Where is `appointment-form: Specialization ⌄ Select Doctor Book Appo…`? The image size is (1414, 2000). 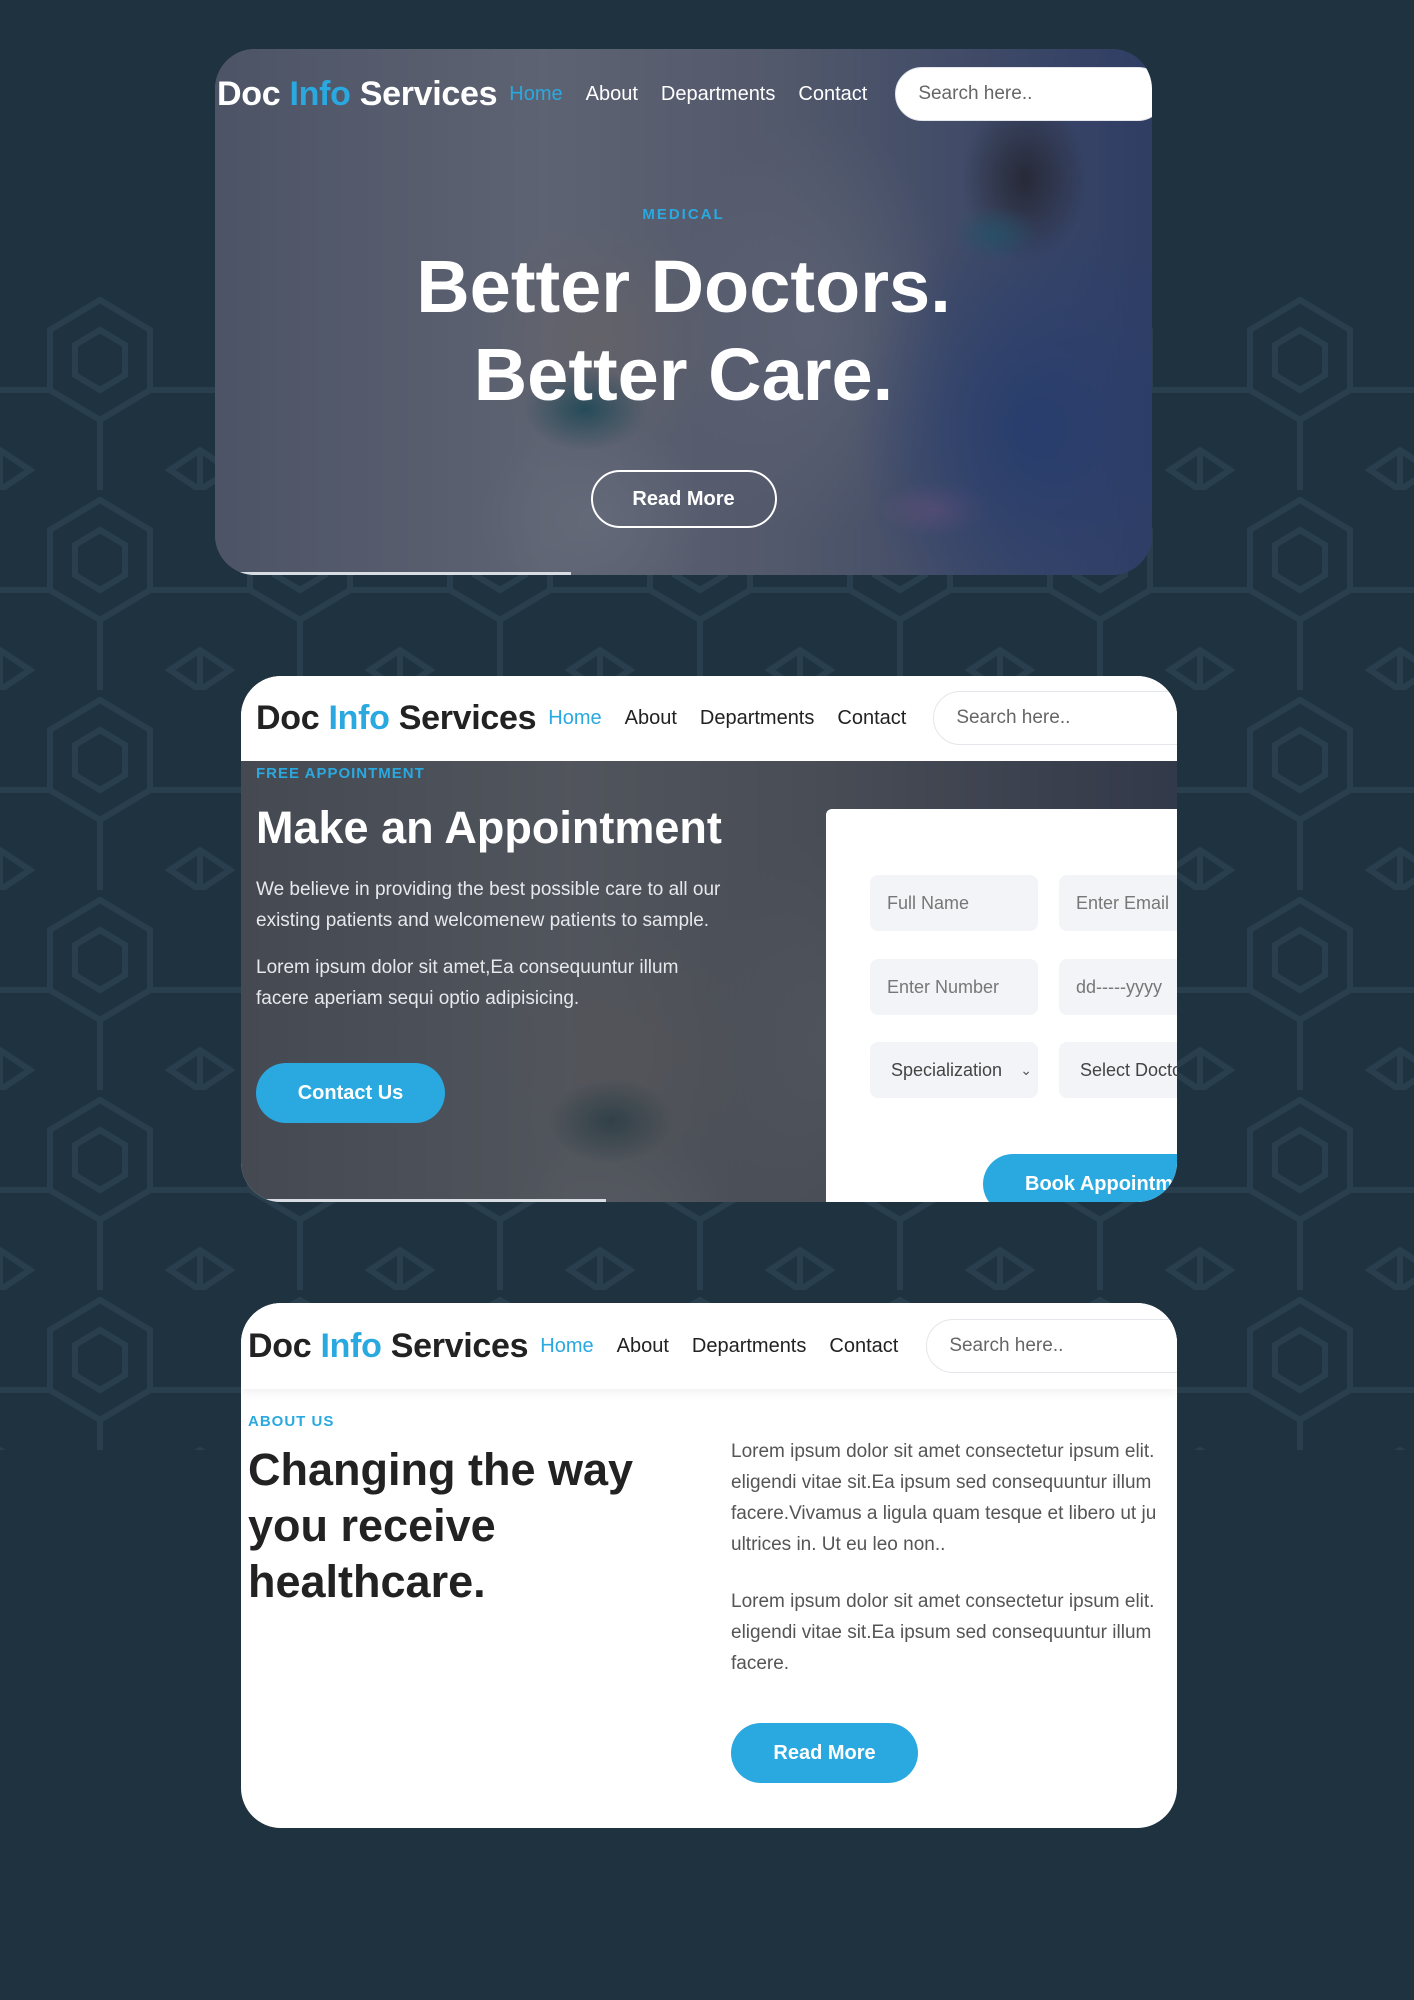
appointment-form: Specialization ⌄ Select Doctor Book Appo… is located at coordinates (1001, 1005).